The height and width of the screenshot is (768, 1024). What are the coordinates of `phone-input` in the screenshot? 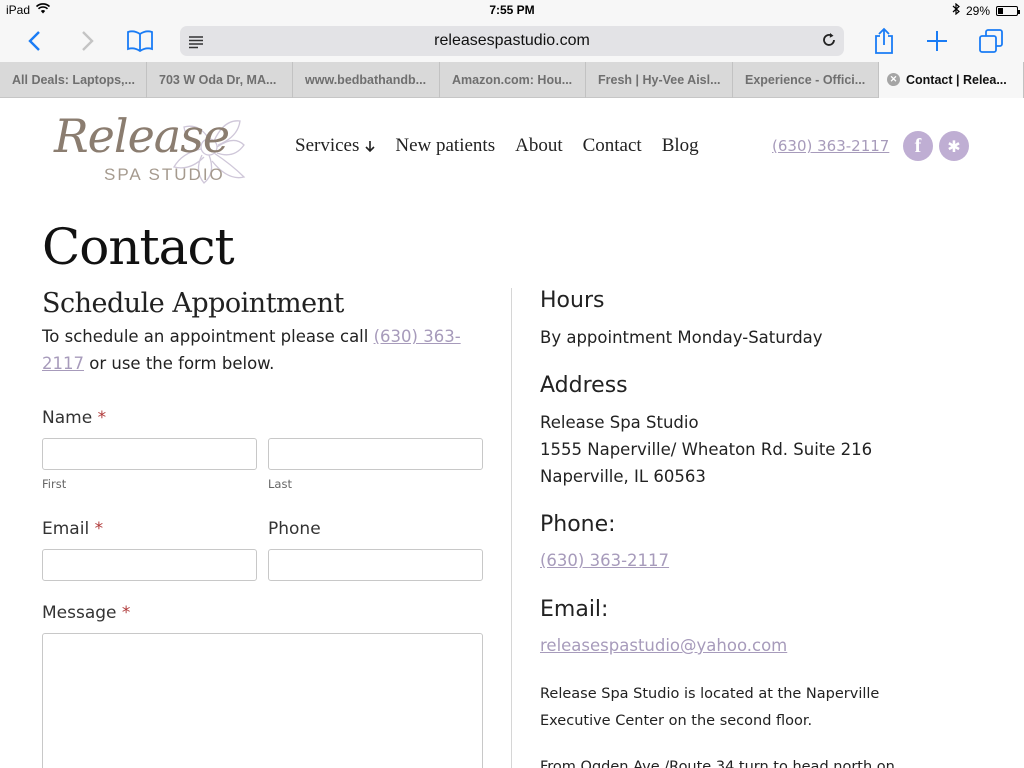 It's located at (375, 565).